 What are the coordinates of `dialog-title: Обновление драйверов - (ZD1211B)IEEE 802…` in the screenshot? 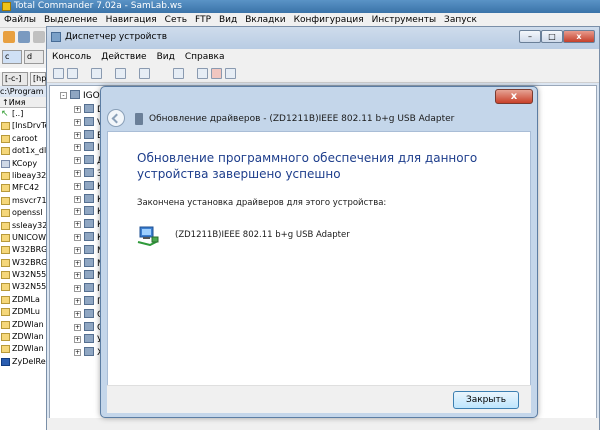 It's located at (302, 119).